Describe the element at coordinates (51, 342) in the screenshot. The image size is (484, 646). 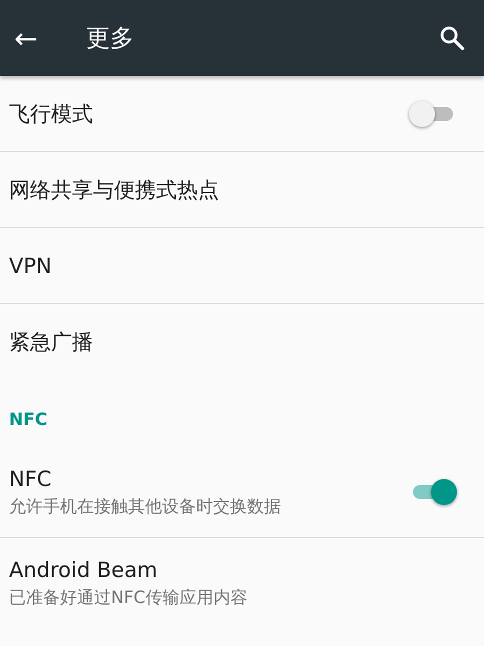
I see `item-title: 紧急广播` at that location.